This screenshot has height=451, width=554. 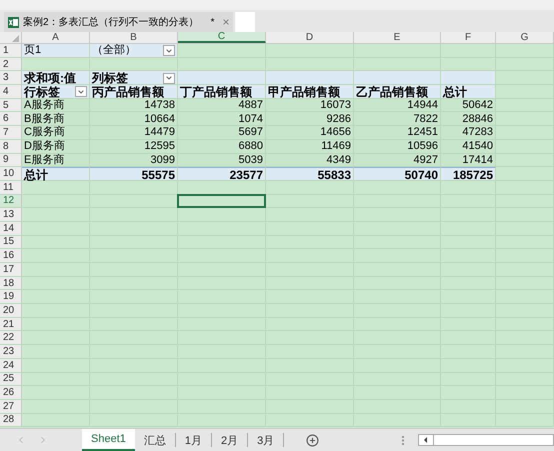 I want to click on sheet-tab: 2月, so click(x=230, y=440).